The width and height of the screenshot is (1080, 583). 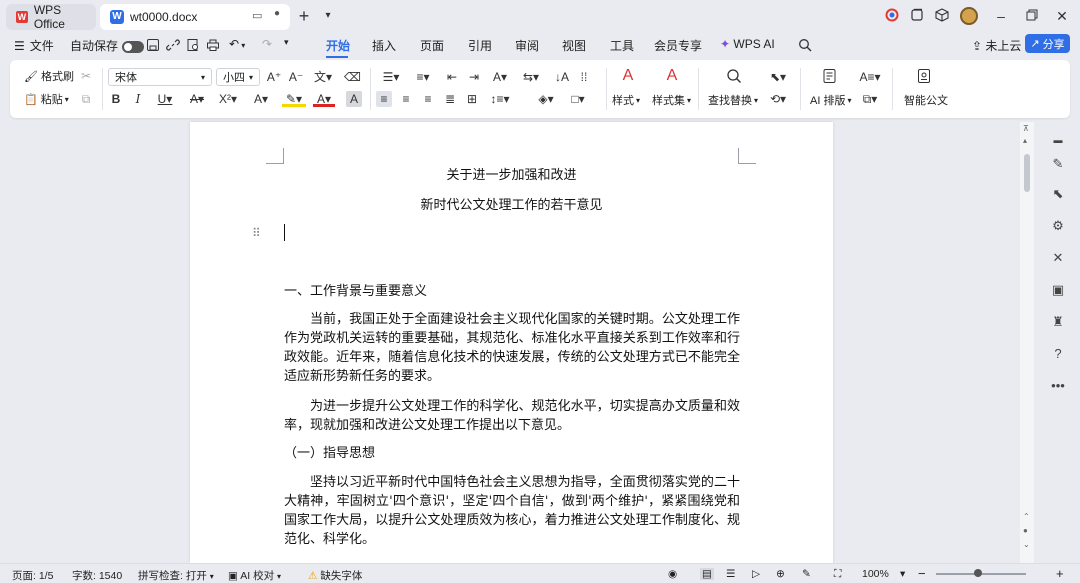 I want to click on tab-tools: 工具, so click(x=622, y=45).